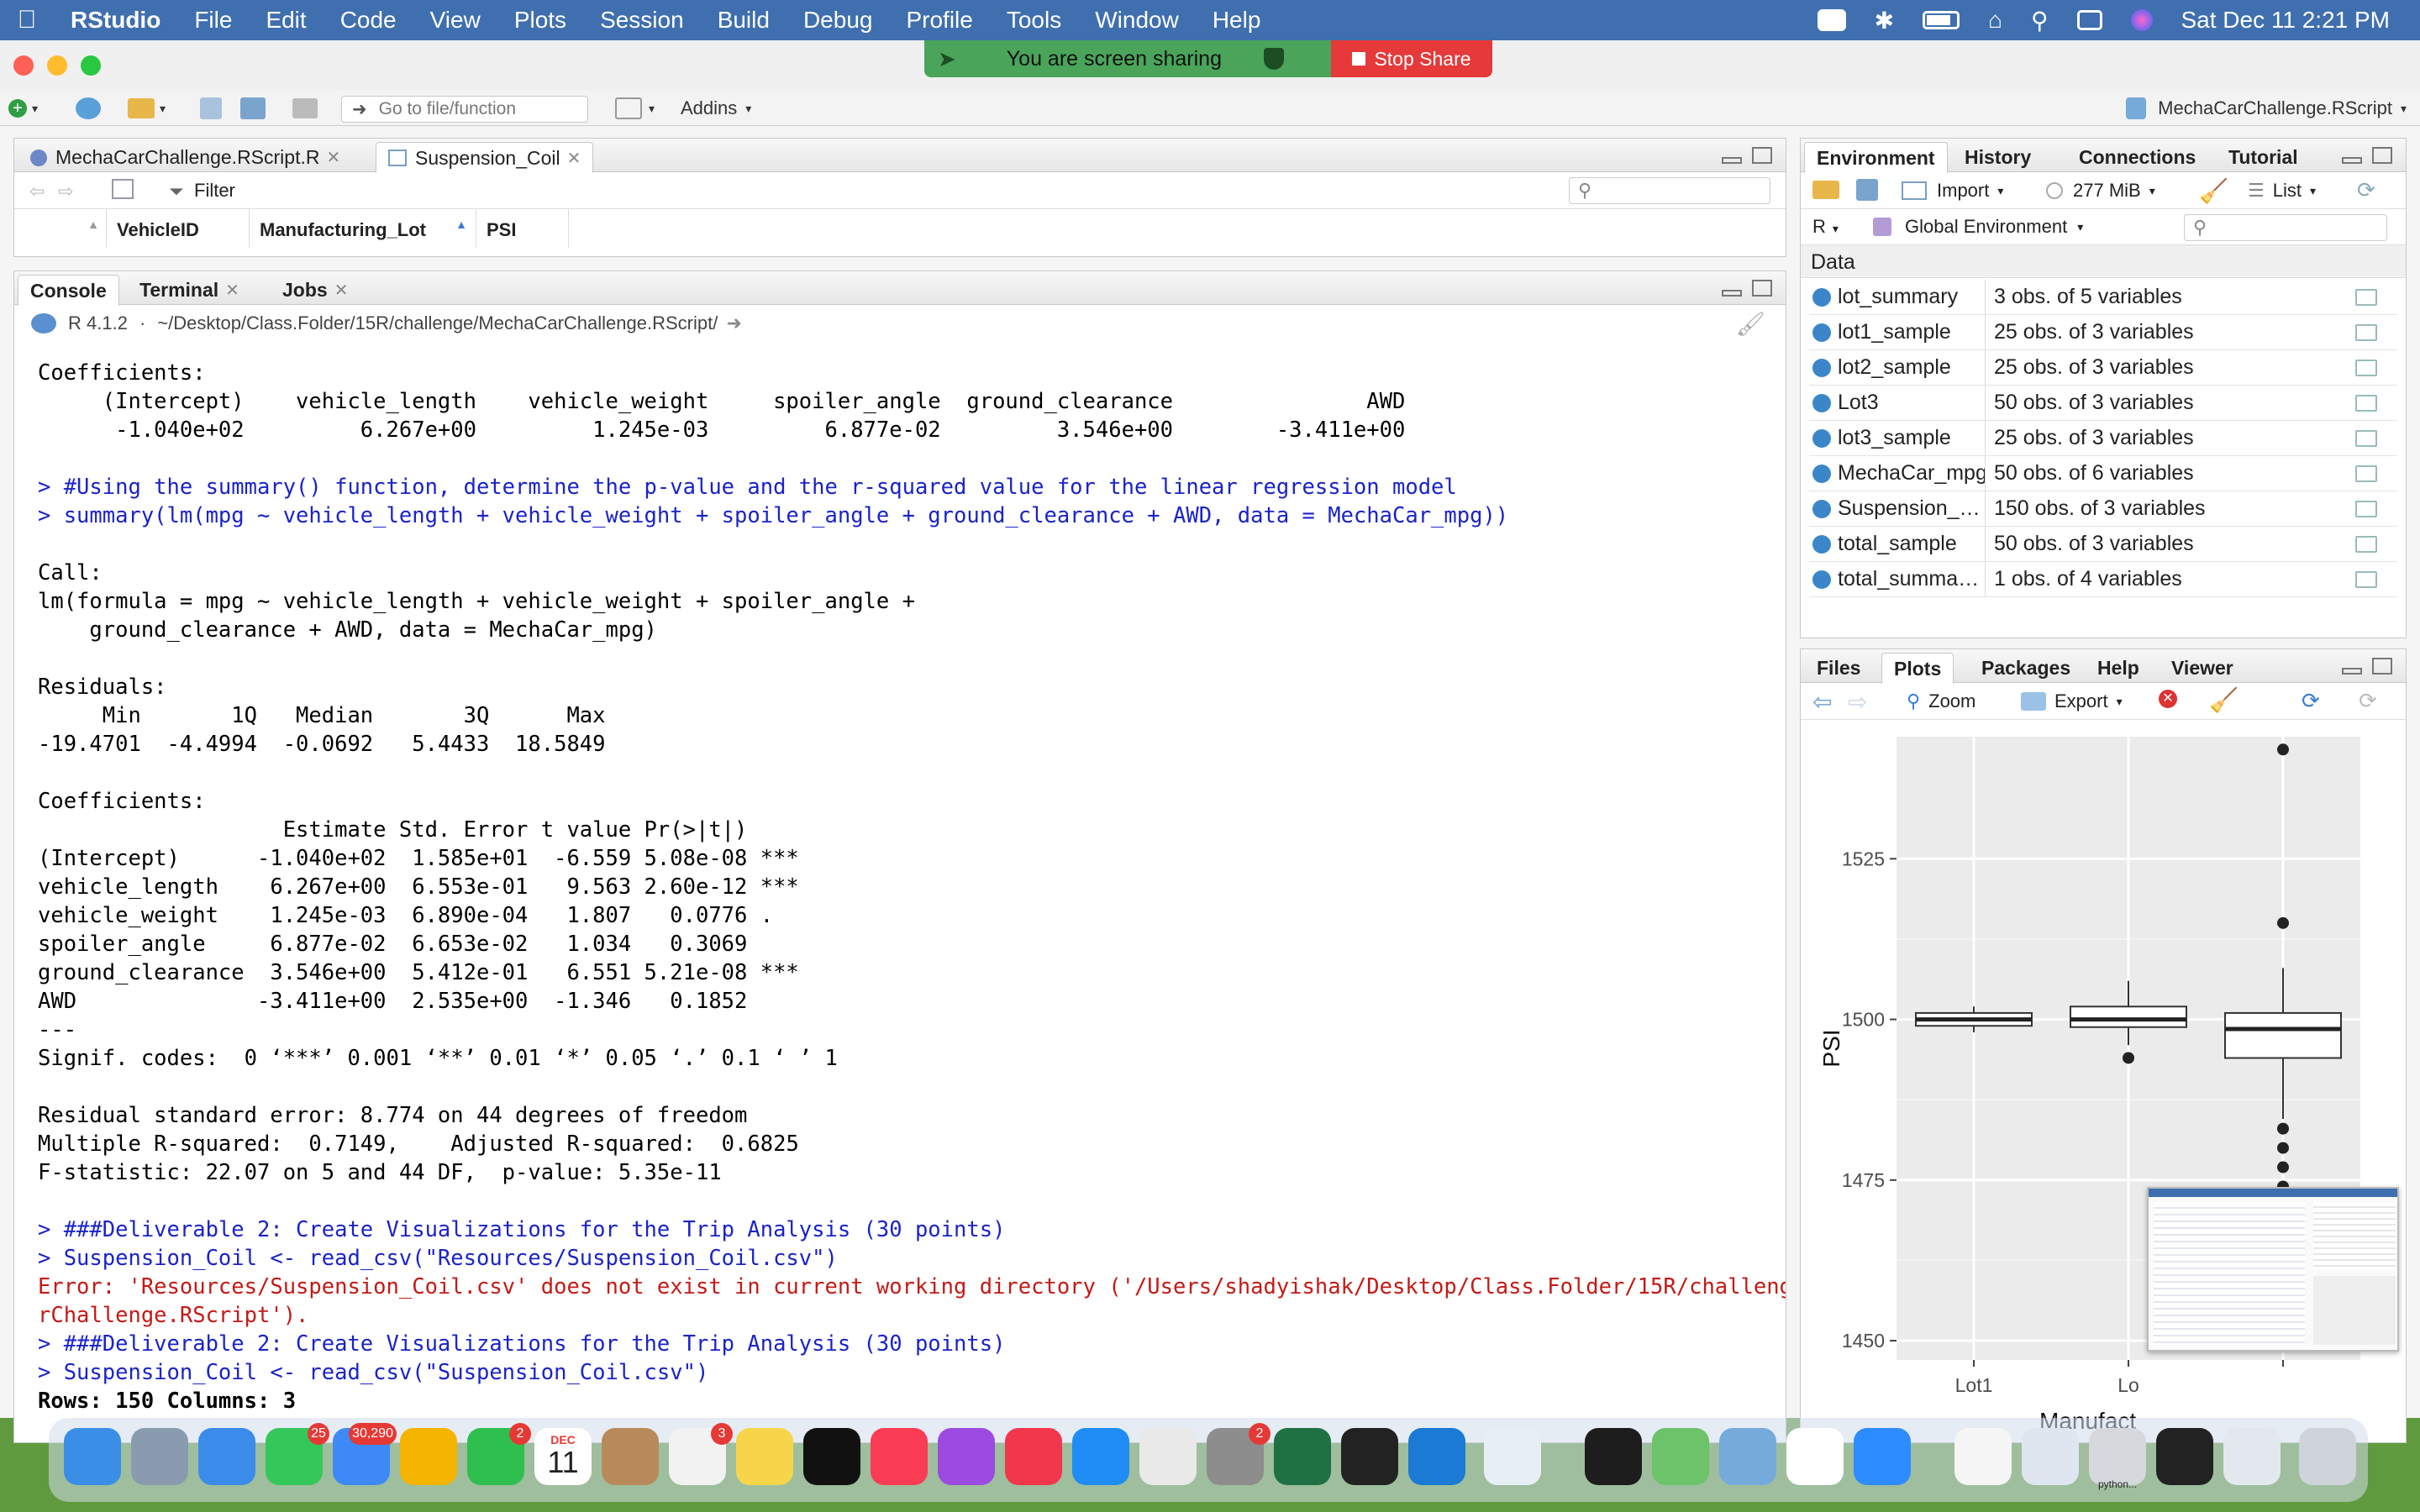 The height and width of the screenshot is (1512, 2420). I want to click on clear-console-icon: 🖌, so click(1750, 324).